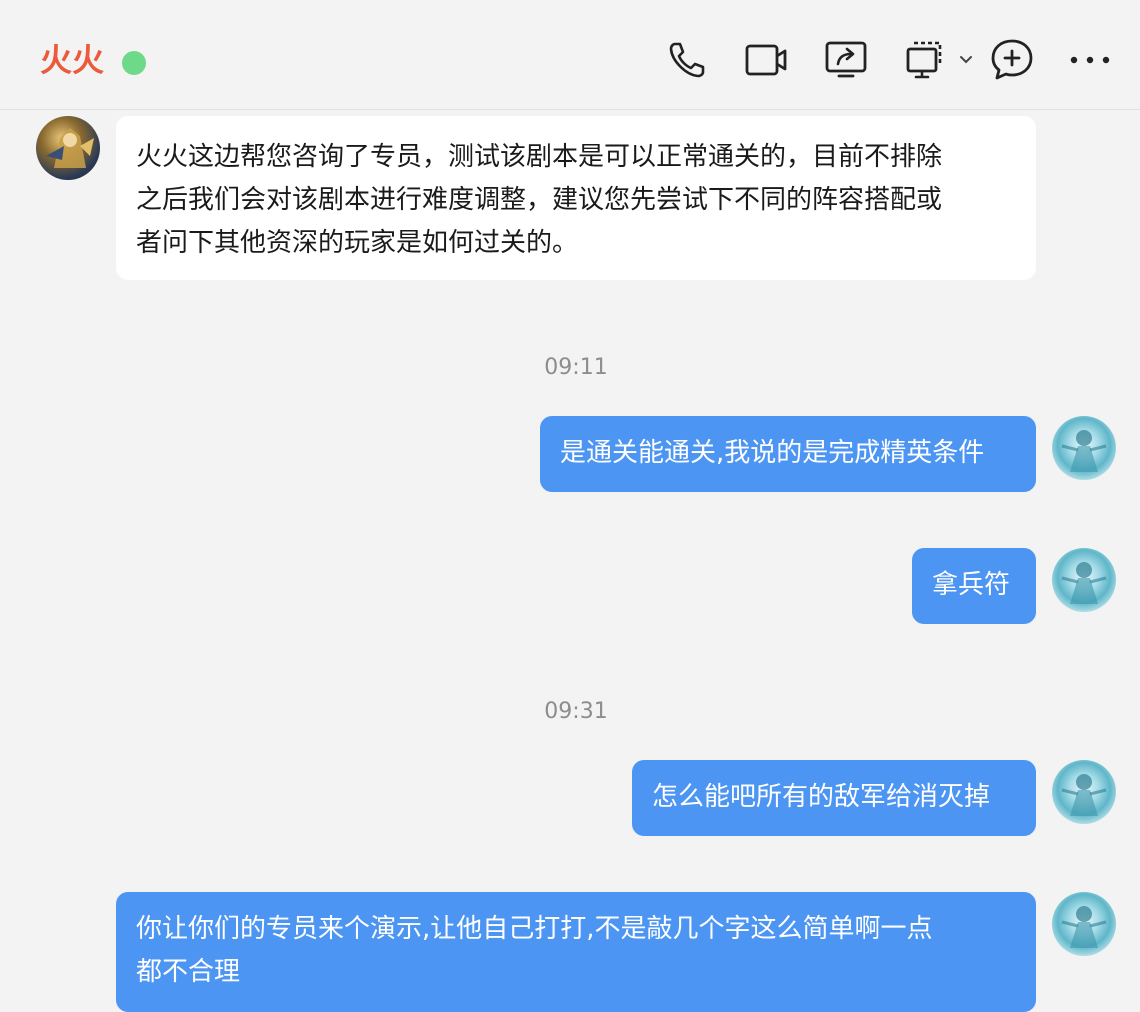 This screenshot has height=1012, width=1140. What do you see at coordinates (570, 55) in the screenshot?
I see `chat-header: 火火` at bounding box center [570, 55].